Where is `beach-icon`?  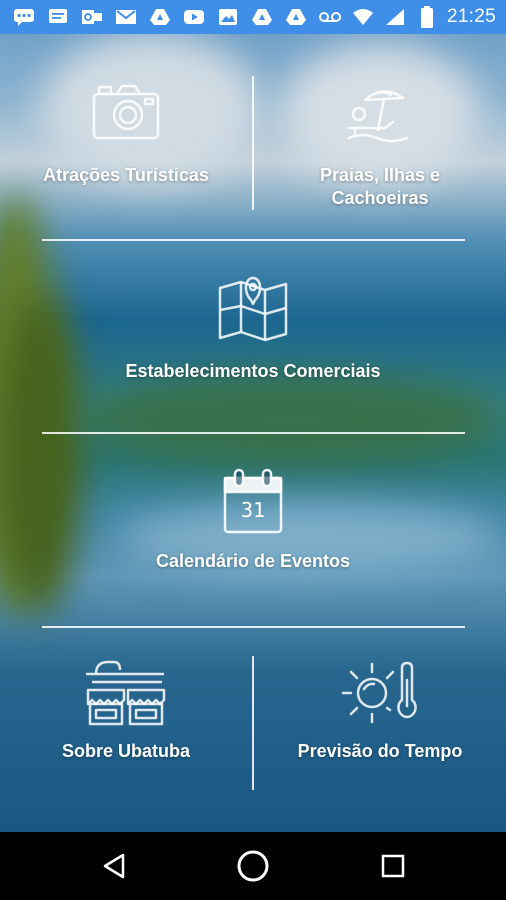
beach-icon is located at coordinates (380, 113).